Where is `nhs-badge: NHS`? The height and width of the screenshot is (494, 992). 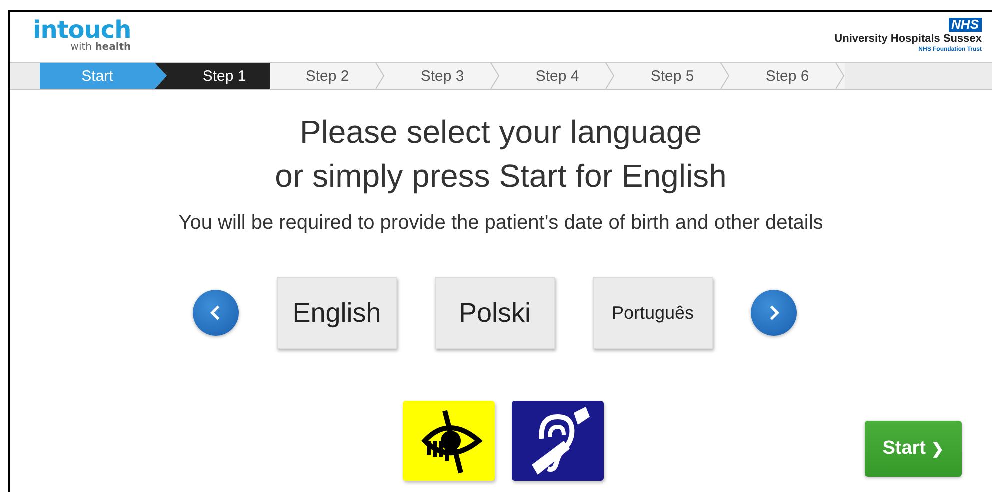 nhs-badge: NHS is located at coordinates (965, 25).